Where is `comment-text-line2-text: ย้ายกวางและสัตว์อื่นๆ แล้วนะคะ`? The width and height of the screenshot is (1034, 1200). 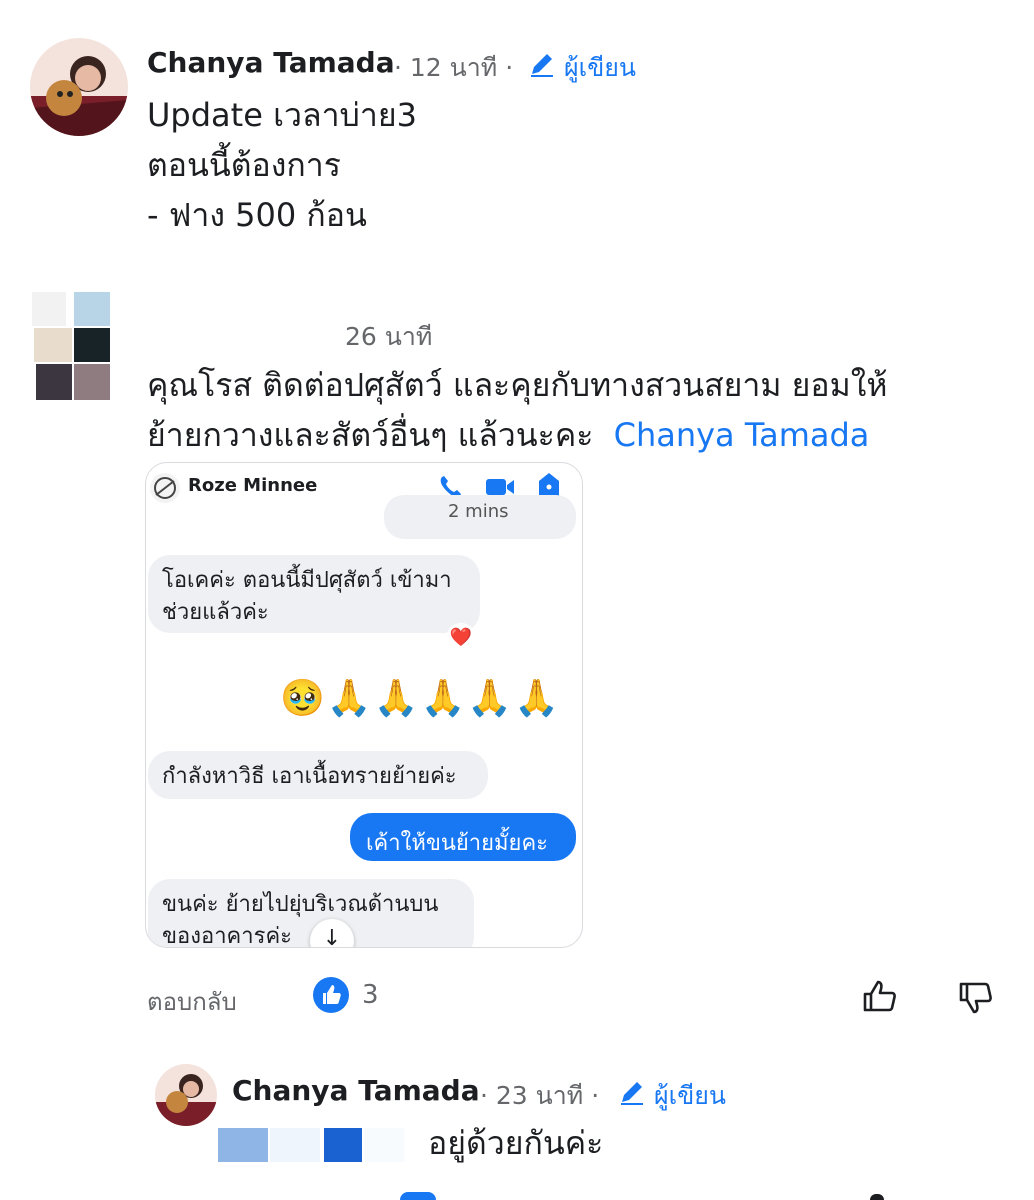
comment-text-line2-text: ย้ายกวางและสัตว์อื่นๆ แล้วนะคะ is located at coordinates (370, 435).